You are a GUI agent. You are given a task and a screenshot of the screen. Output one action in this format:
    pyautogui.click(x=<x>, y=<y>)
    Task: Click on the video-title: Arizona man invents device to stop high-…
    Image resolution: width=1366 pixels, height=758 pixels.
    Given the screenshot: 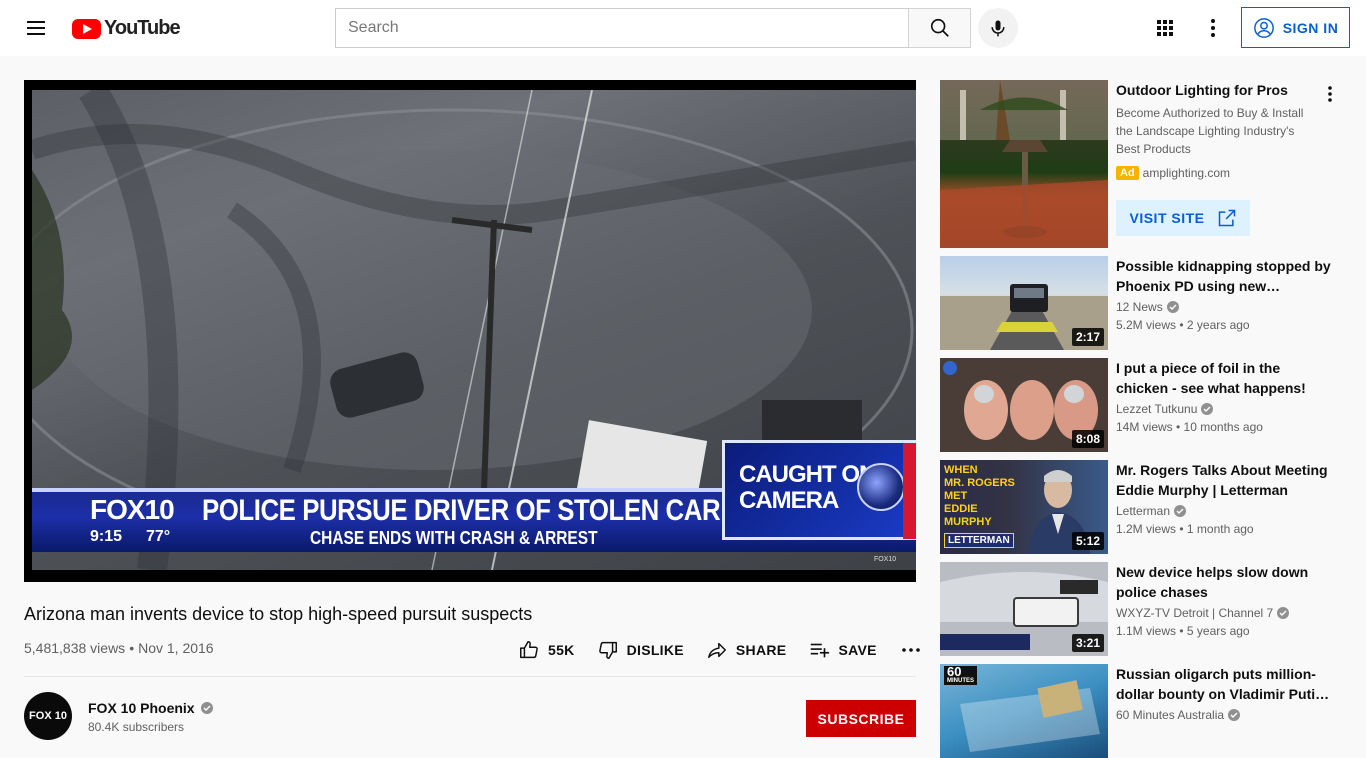 What is the action you would take?
    pyautogui.click(x=278, y=614)
    